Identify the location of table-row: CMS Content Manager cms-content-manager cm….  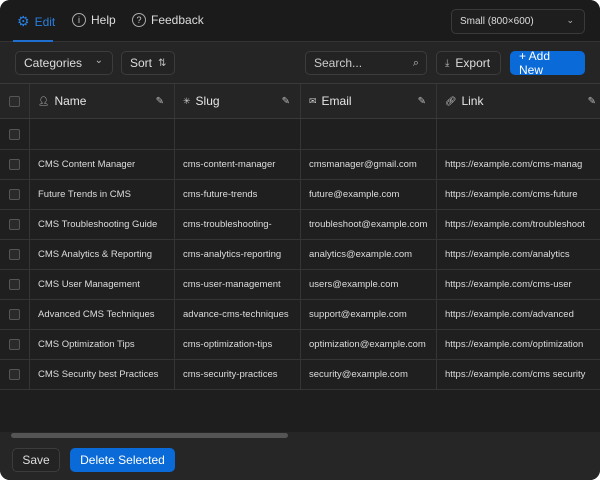
(300, 165).